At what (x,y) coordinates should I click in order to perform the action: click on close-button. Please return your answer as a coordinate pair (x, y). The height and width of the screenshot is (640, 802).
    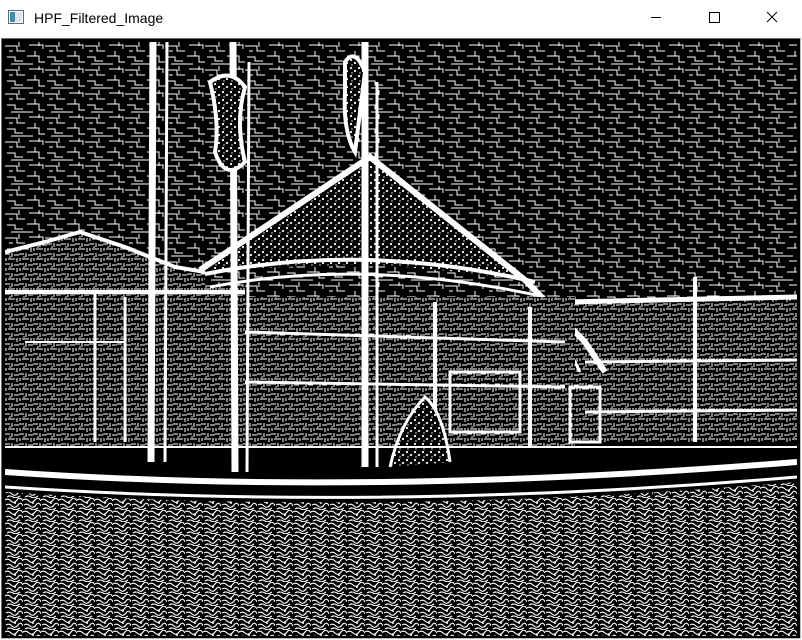
    Looking at the image, I should click on (772, 17).